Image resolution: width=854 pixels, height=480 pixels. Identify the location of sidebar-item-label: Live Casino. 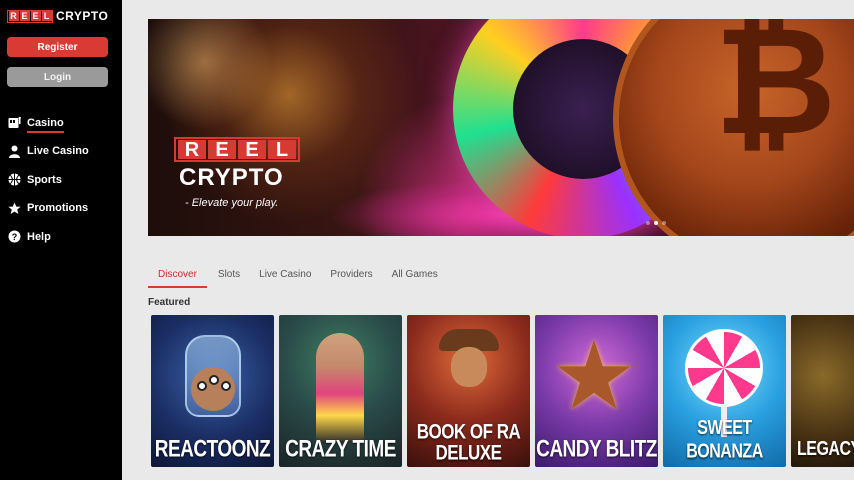
(58, 151).